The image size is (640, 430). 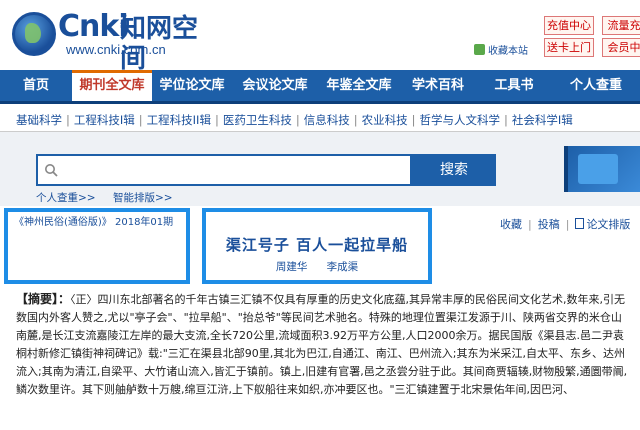 I want to click on recharge-center-button: 充值中心, so click(x=569, y=25).